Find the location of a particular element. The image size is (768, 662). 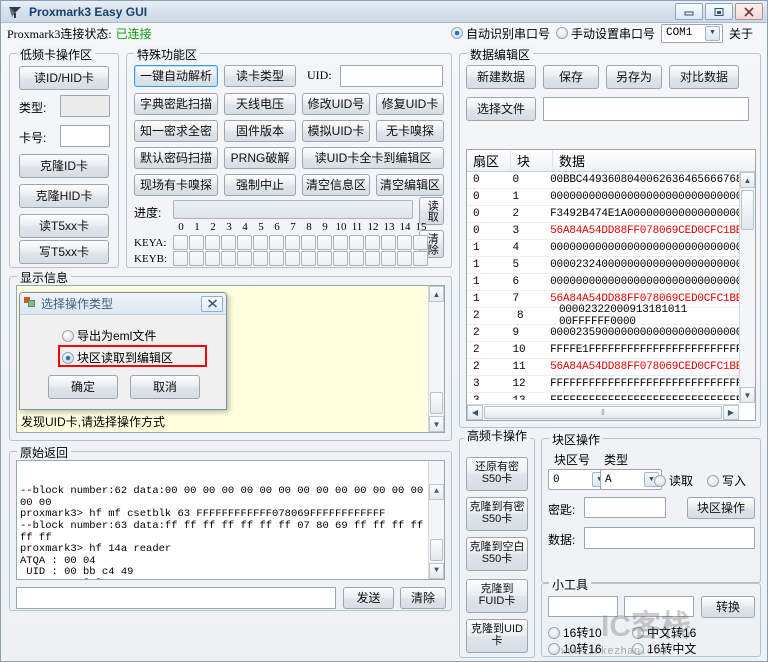

minimize-button is located at coordinates (689, 11).